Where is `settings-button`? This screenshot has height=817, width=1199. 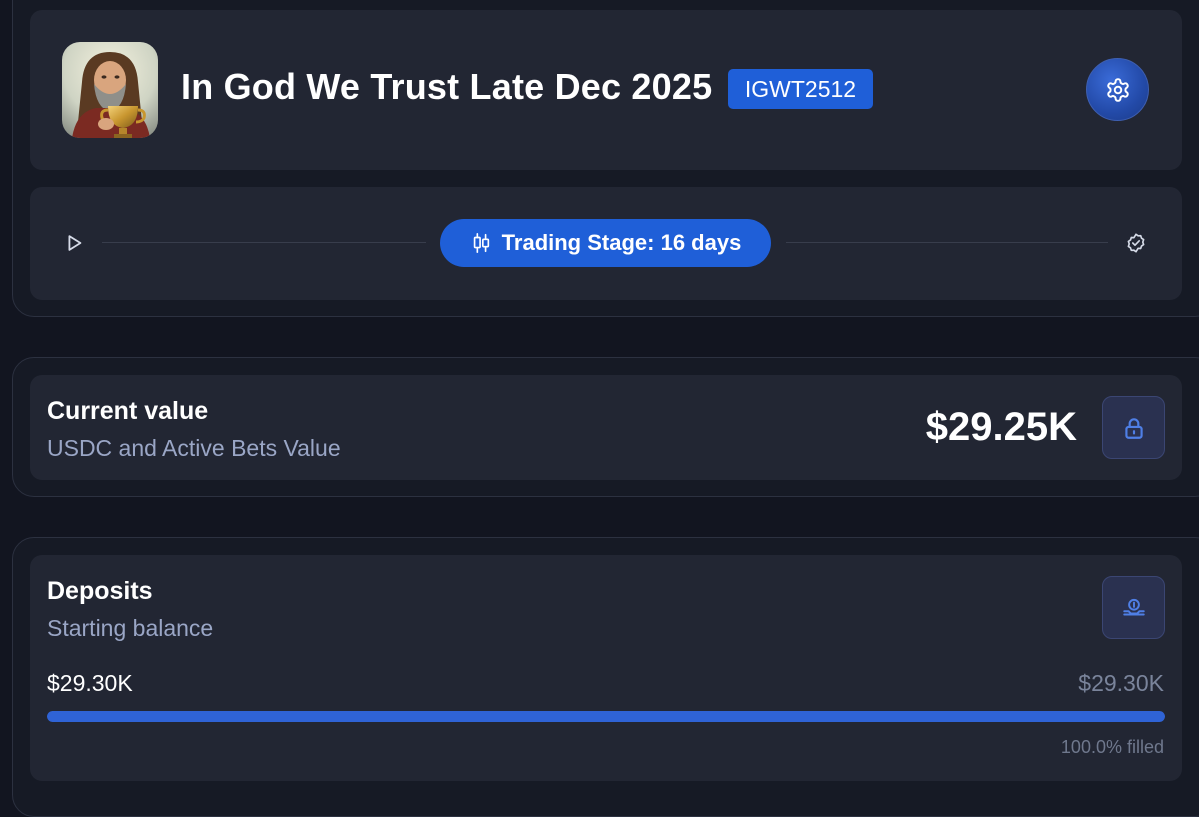 settings-button is located at coordinates (1117, 89).